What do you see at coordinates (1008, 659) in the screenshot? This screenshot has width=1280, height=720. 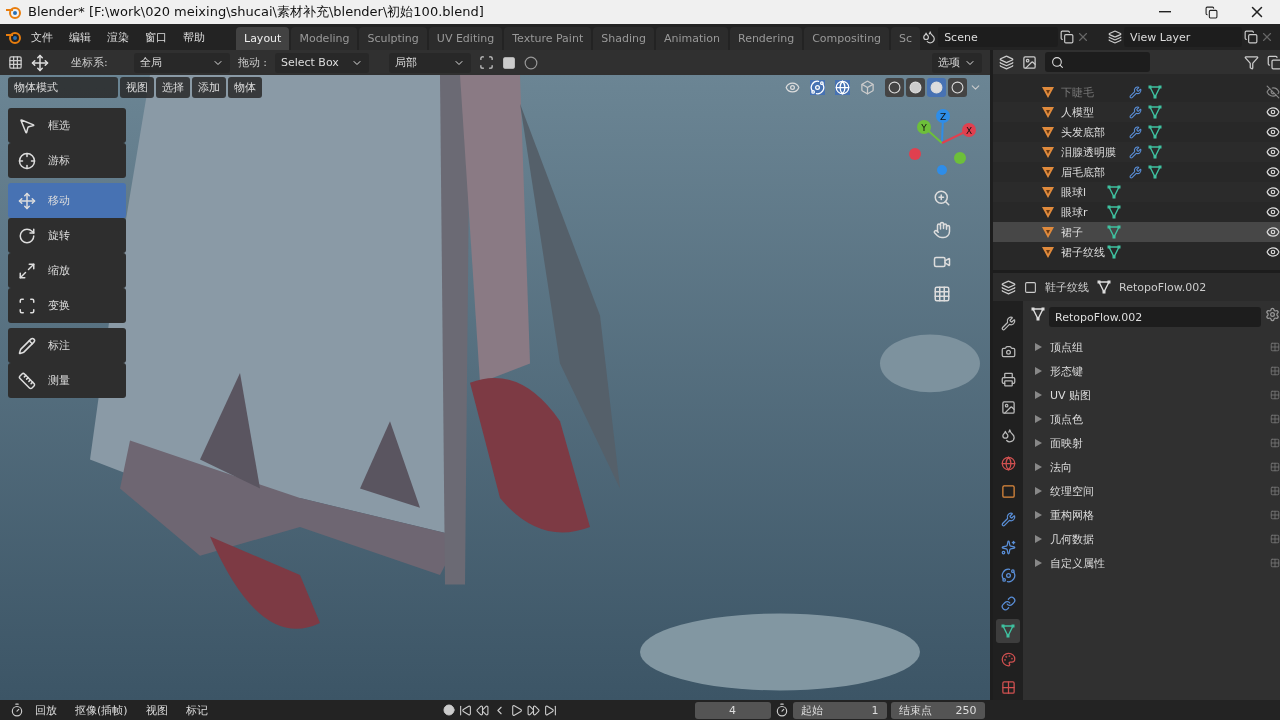 I see `material-icon` at bounding box center [1008, 659].